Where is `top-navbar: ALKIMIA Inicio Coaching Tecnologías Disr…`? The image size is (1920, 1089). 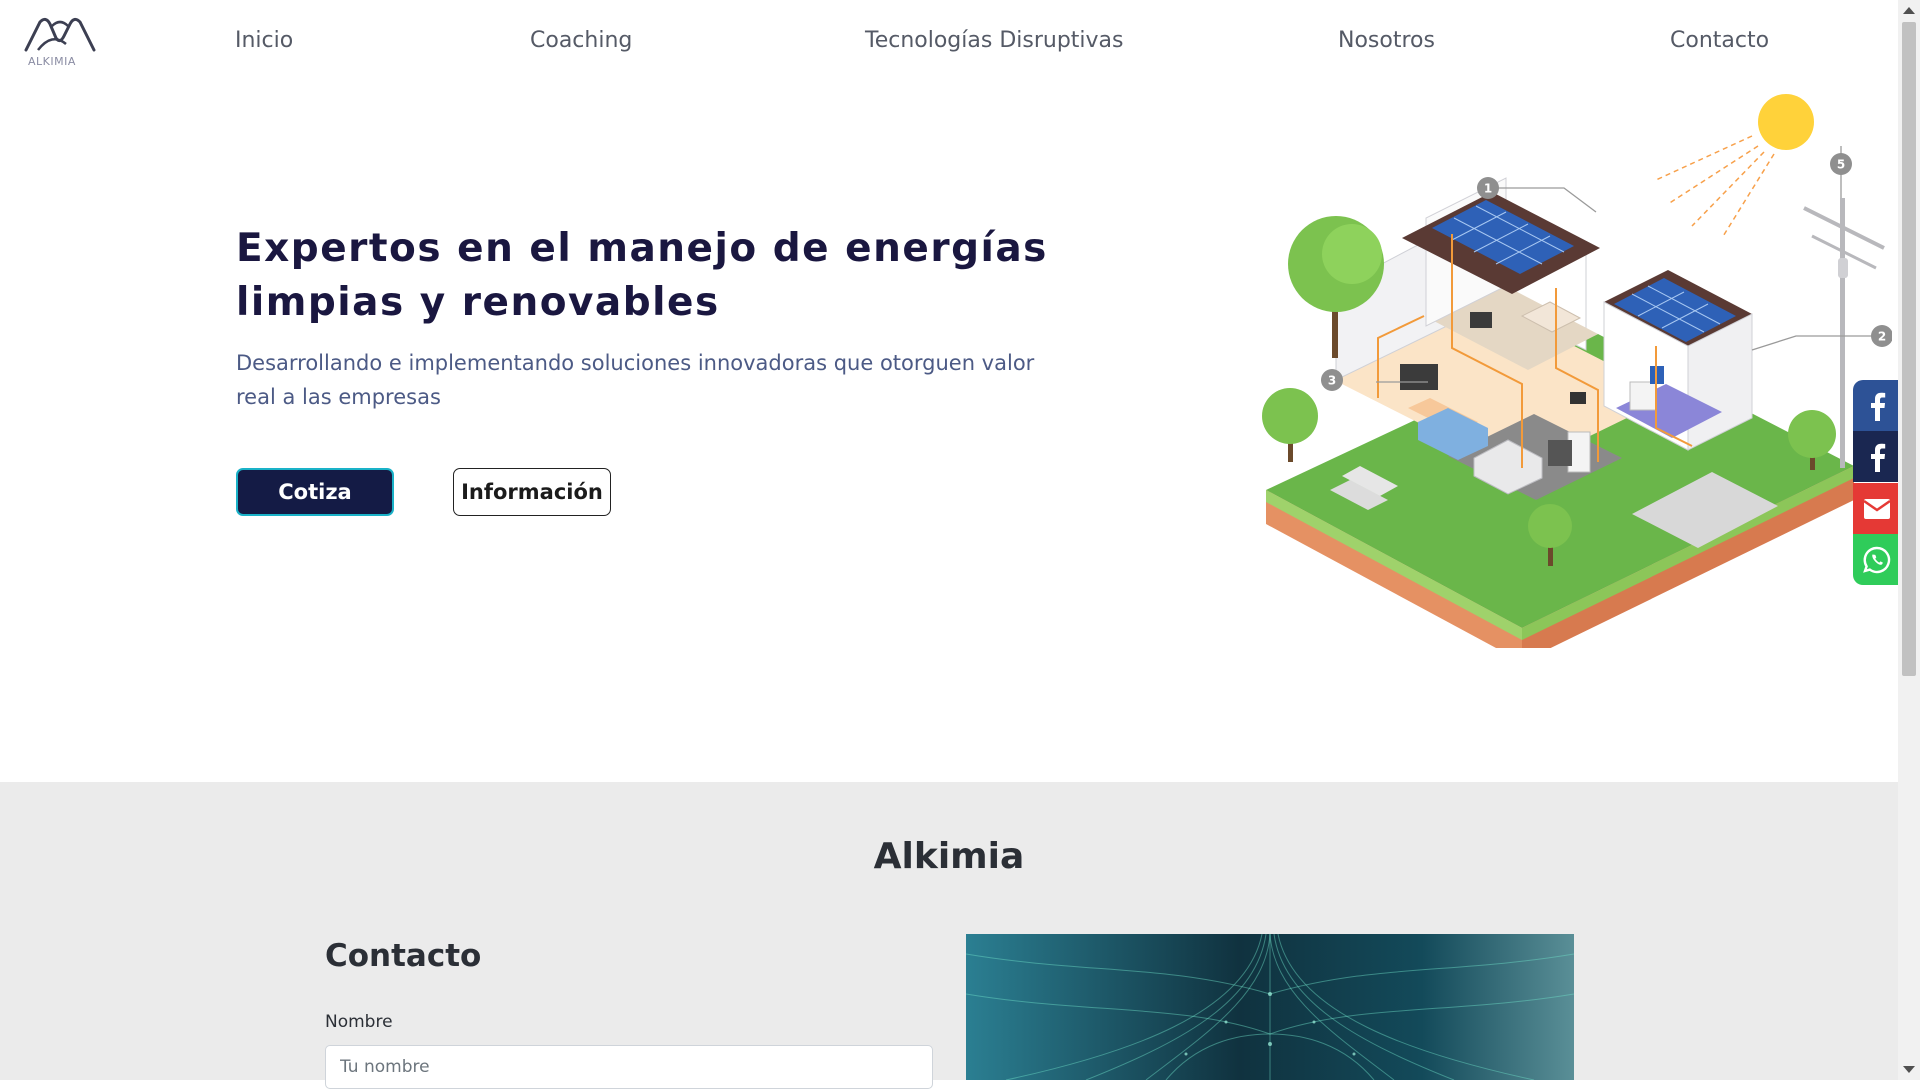 top-navbar: ALKIMIA Inicio Coaching Tecnologías Disr… is located at coordinates (949, 43).